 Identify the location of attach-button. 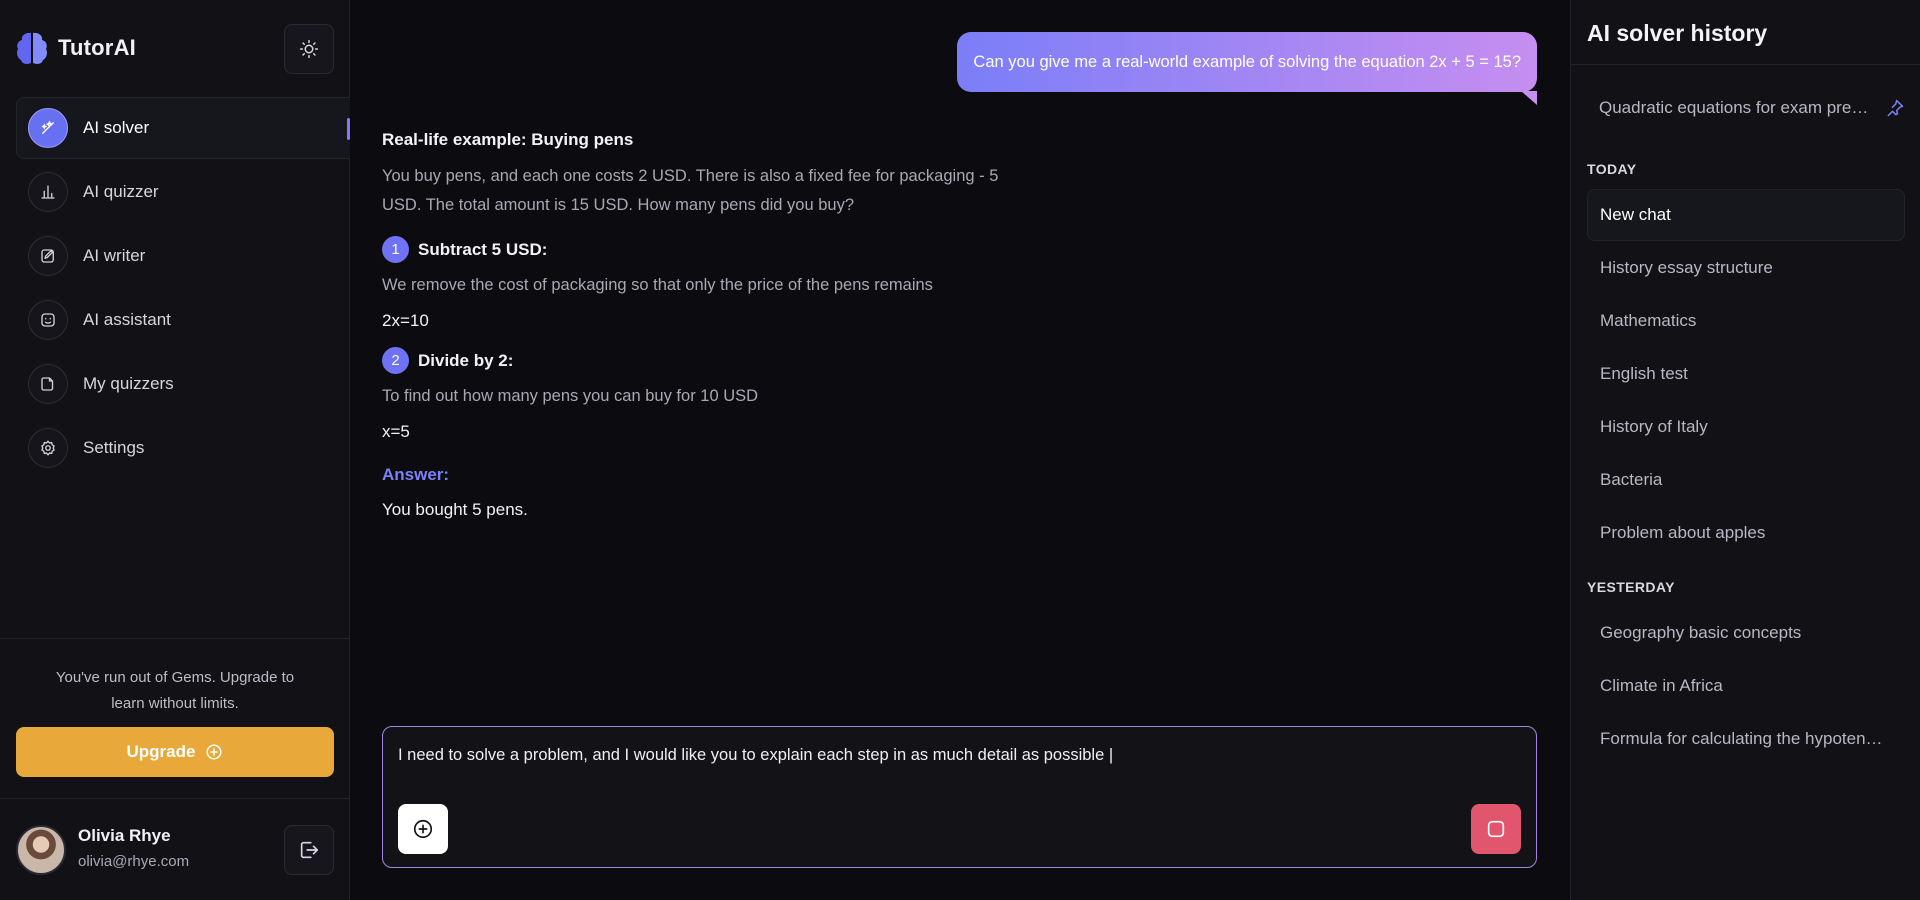
(423, 829).